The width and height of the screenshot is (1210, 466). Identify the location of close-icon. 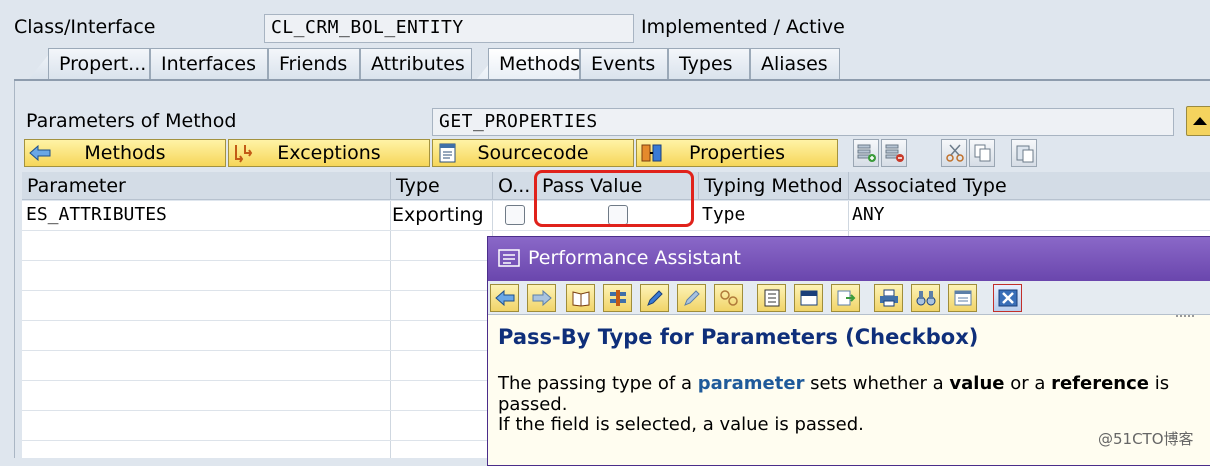
(1008, 298).